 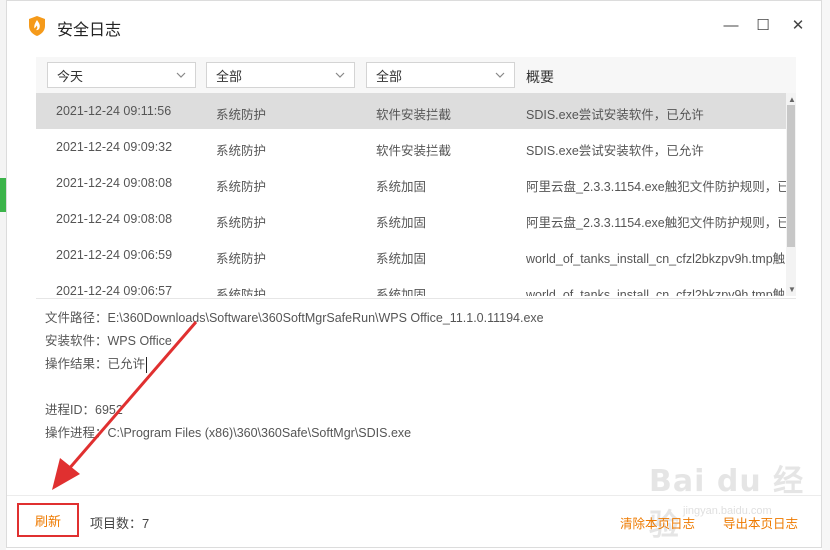 I want to click on time-filter-dropdown: 今天, so click(x=121, y=75).